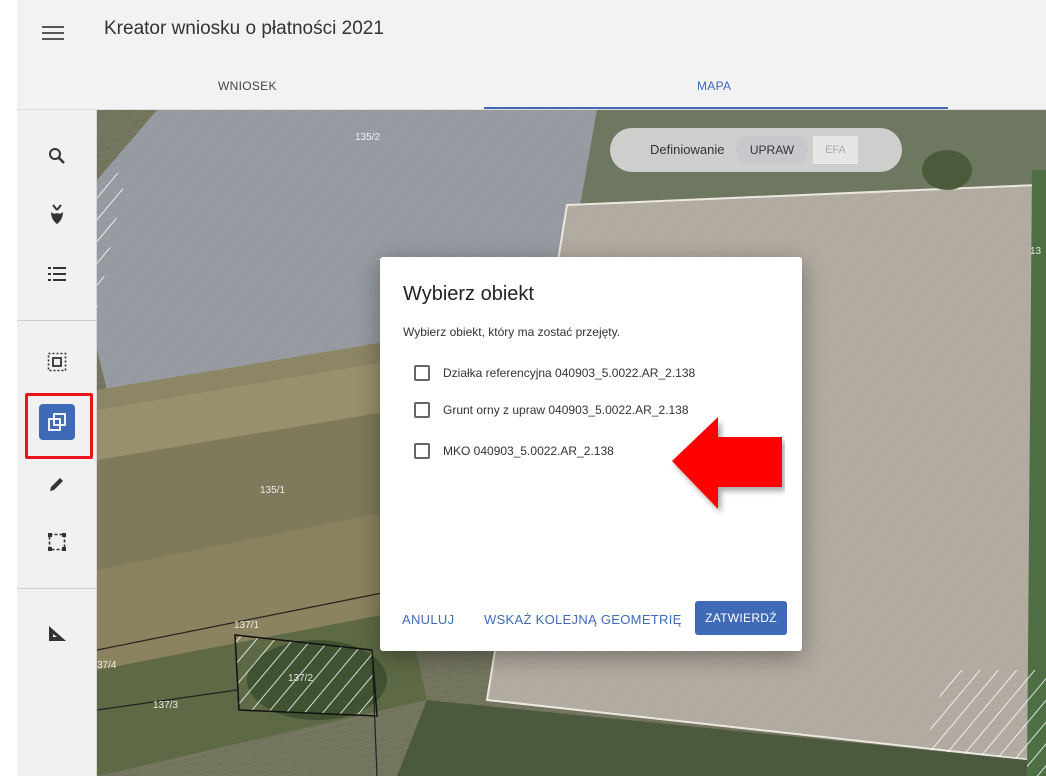 Image resolution: width=1046 pixels, height=776 pixels. I want to click on tab-wniosek: WNIOSEK, so click(247, 86).